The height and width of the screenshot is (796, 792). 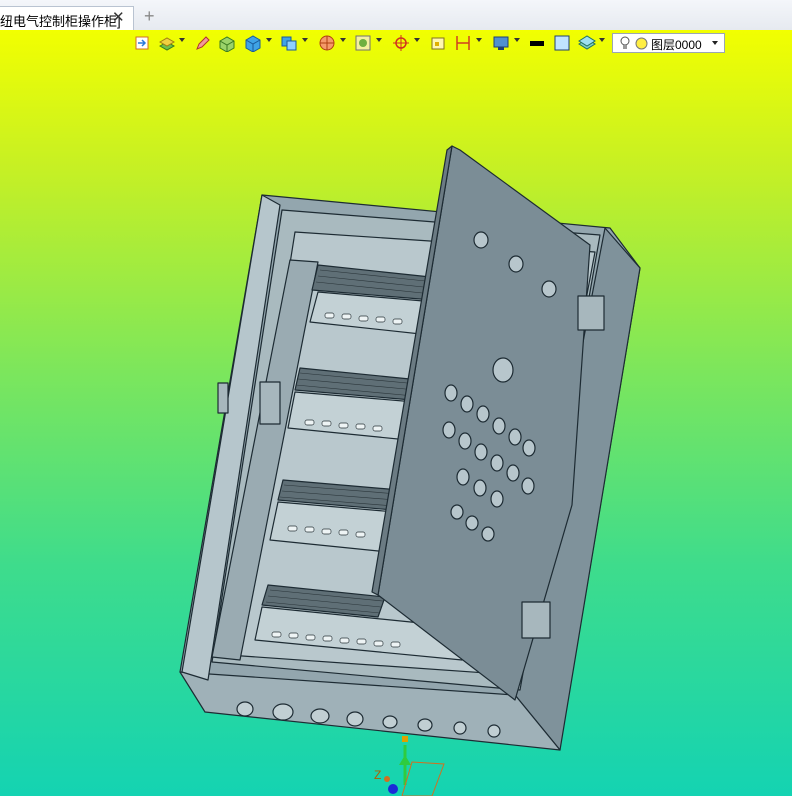 I want to click on document-tab: 纽电气控制柜操作柜] ✕, so click(x=67, y=18).